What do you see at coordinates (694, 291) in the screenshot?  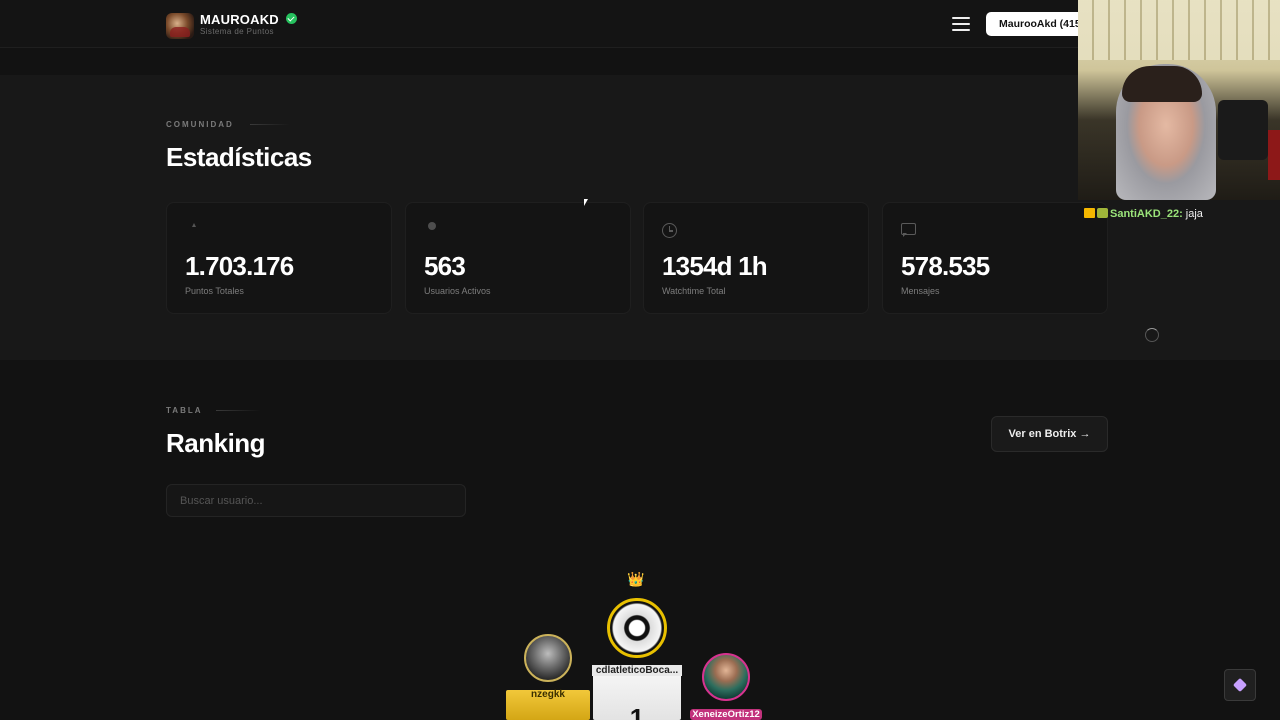 I see `stat-label: Watchtime Total` at bounding box center [694, 291].